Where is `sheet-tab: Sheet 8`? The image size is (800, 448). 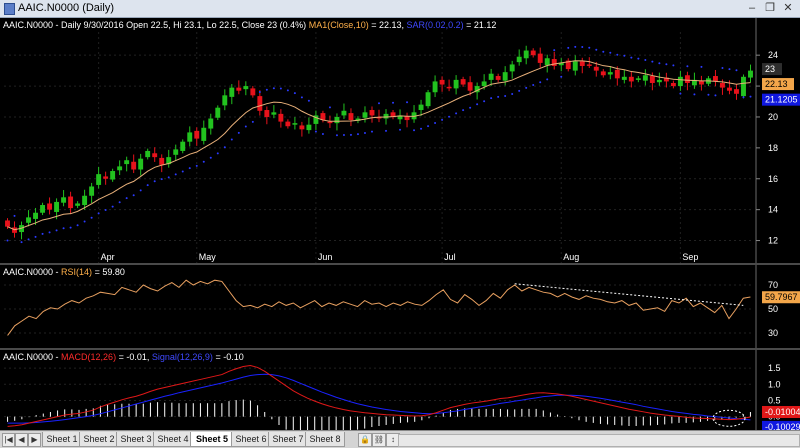
sheet-tab: Sheet 8 is located at coordinates (325, 439).